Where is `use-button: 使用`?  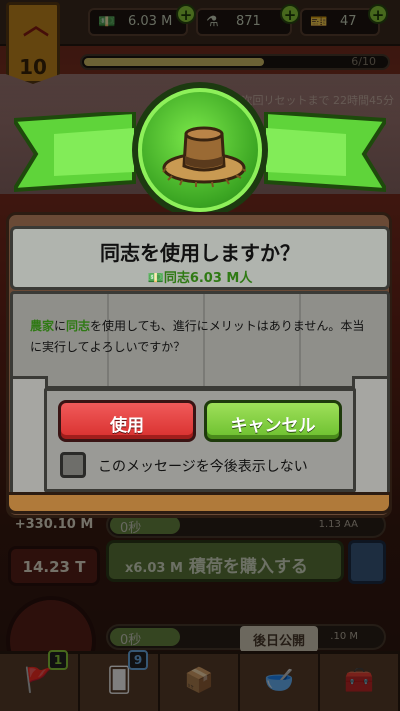 use-button: 使用 is located at coordinates (127, 421).